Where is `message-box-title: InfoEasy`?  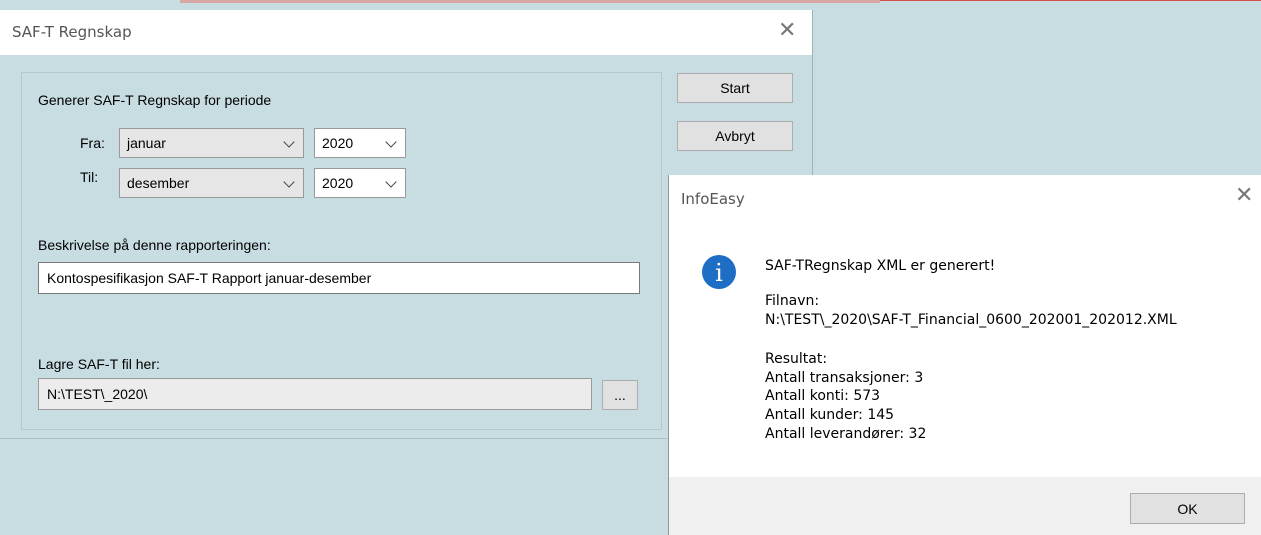
message-box-title: InfoEasy is located at coordinates (713, 199).